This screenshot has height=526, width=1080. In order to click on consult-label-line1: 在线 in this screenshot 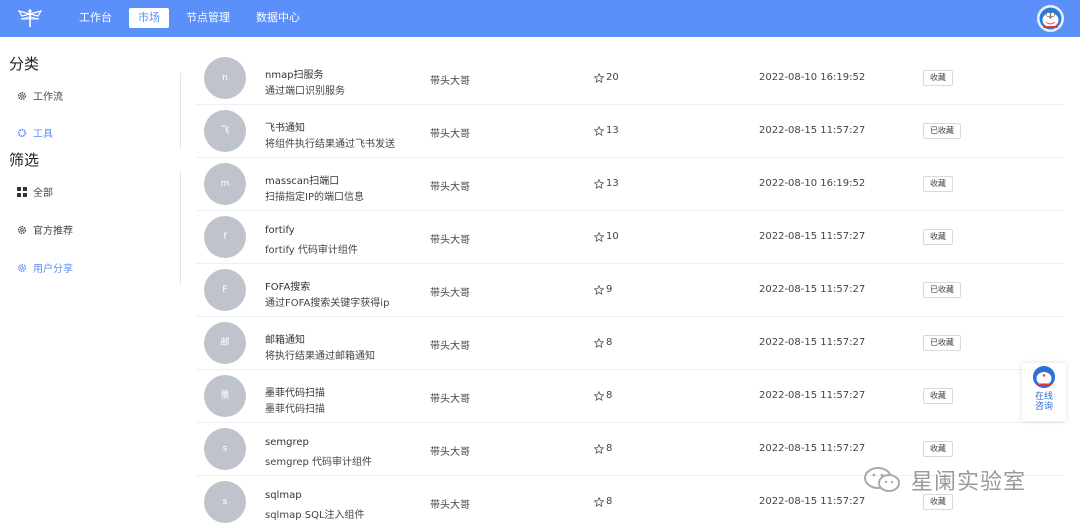, I will do `click(1043, 397)`.